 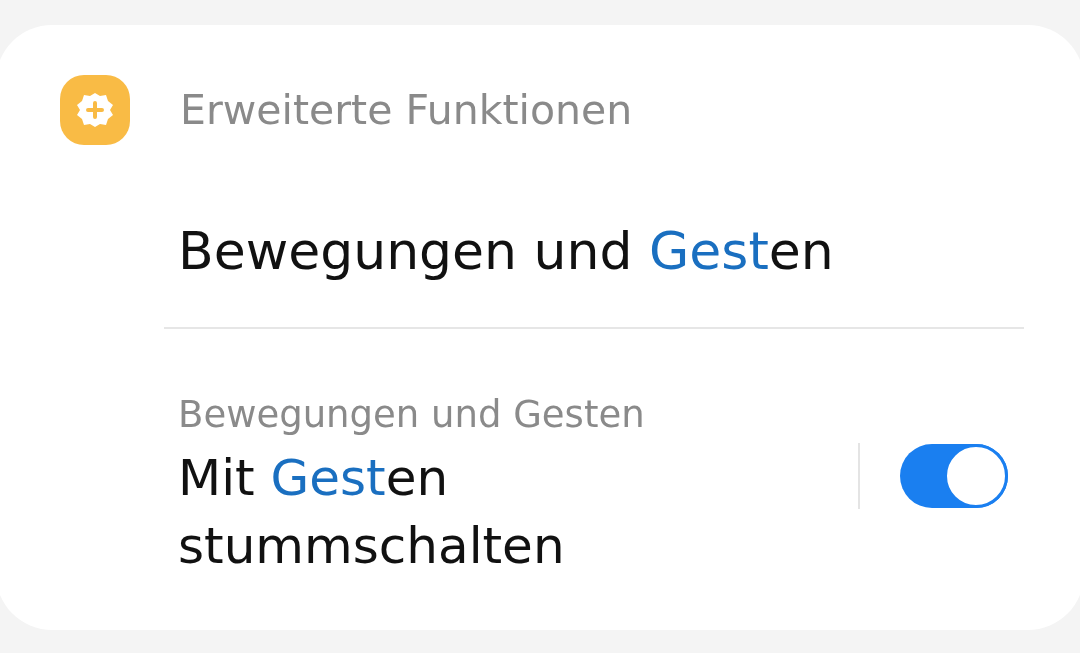 I want to click on section-title: Erweiterte Funktionen, so click(x=406, y=110).